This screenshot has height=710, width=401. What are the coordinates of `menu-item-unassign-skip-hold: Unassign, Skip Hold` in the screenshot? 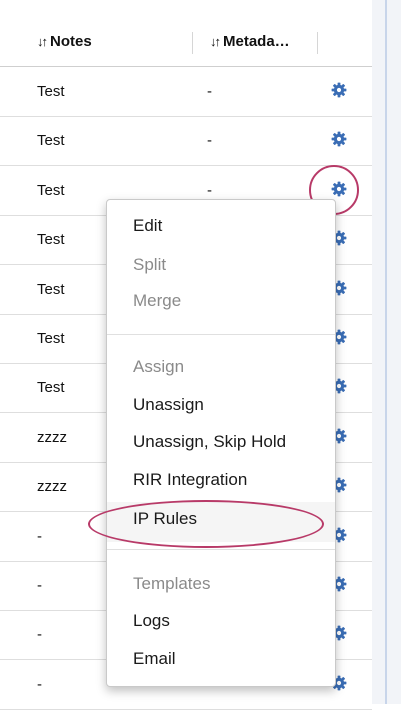 It's located at (209, 442).